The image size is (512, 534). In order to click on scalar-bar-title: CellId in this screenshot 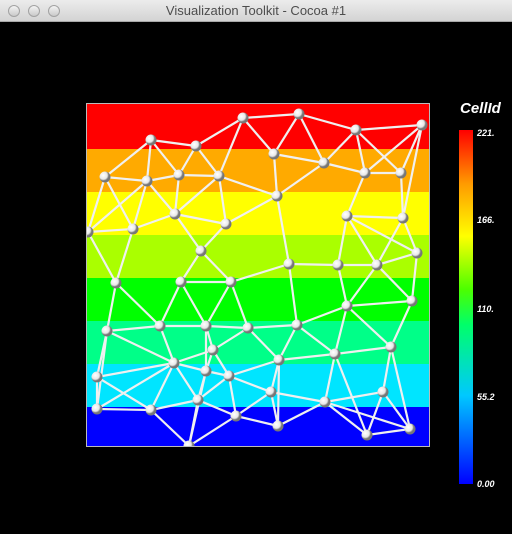, I will do `click(480, 108)`.